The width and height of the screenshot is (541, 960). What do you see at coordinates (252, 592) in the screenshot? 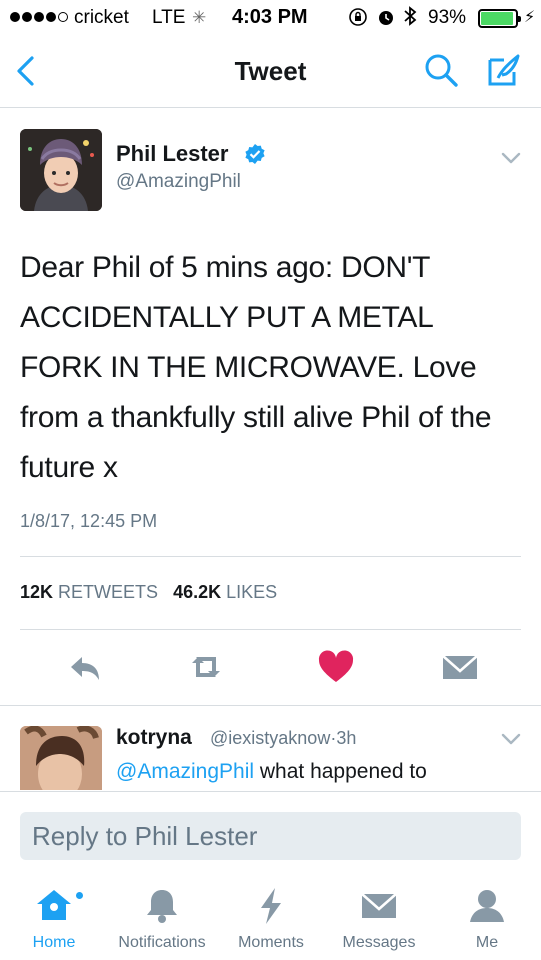
I see `likes-label: LIKES` at bounding box center [252, 592].